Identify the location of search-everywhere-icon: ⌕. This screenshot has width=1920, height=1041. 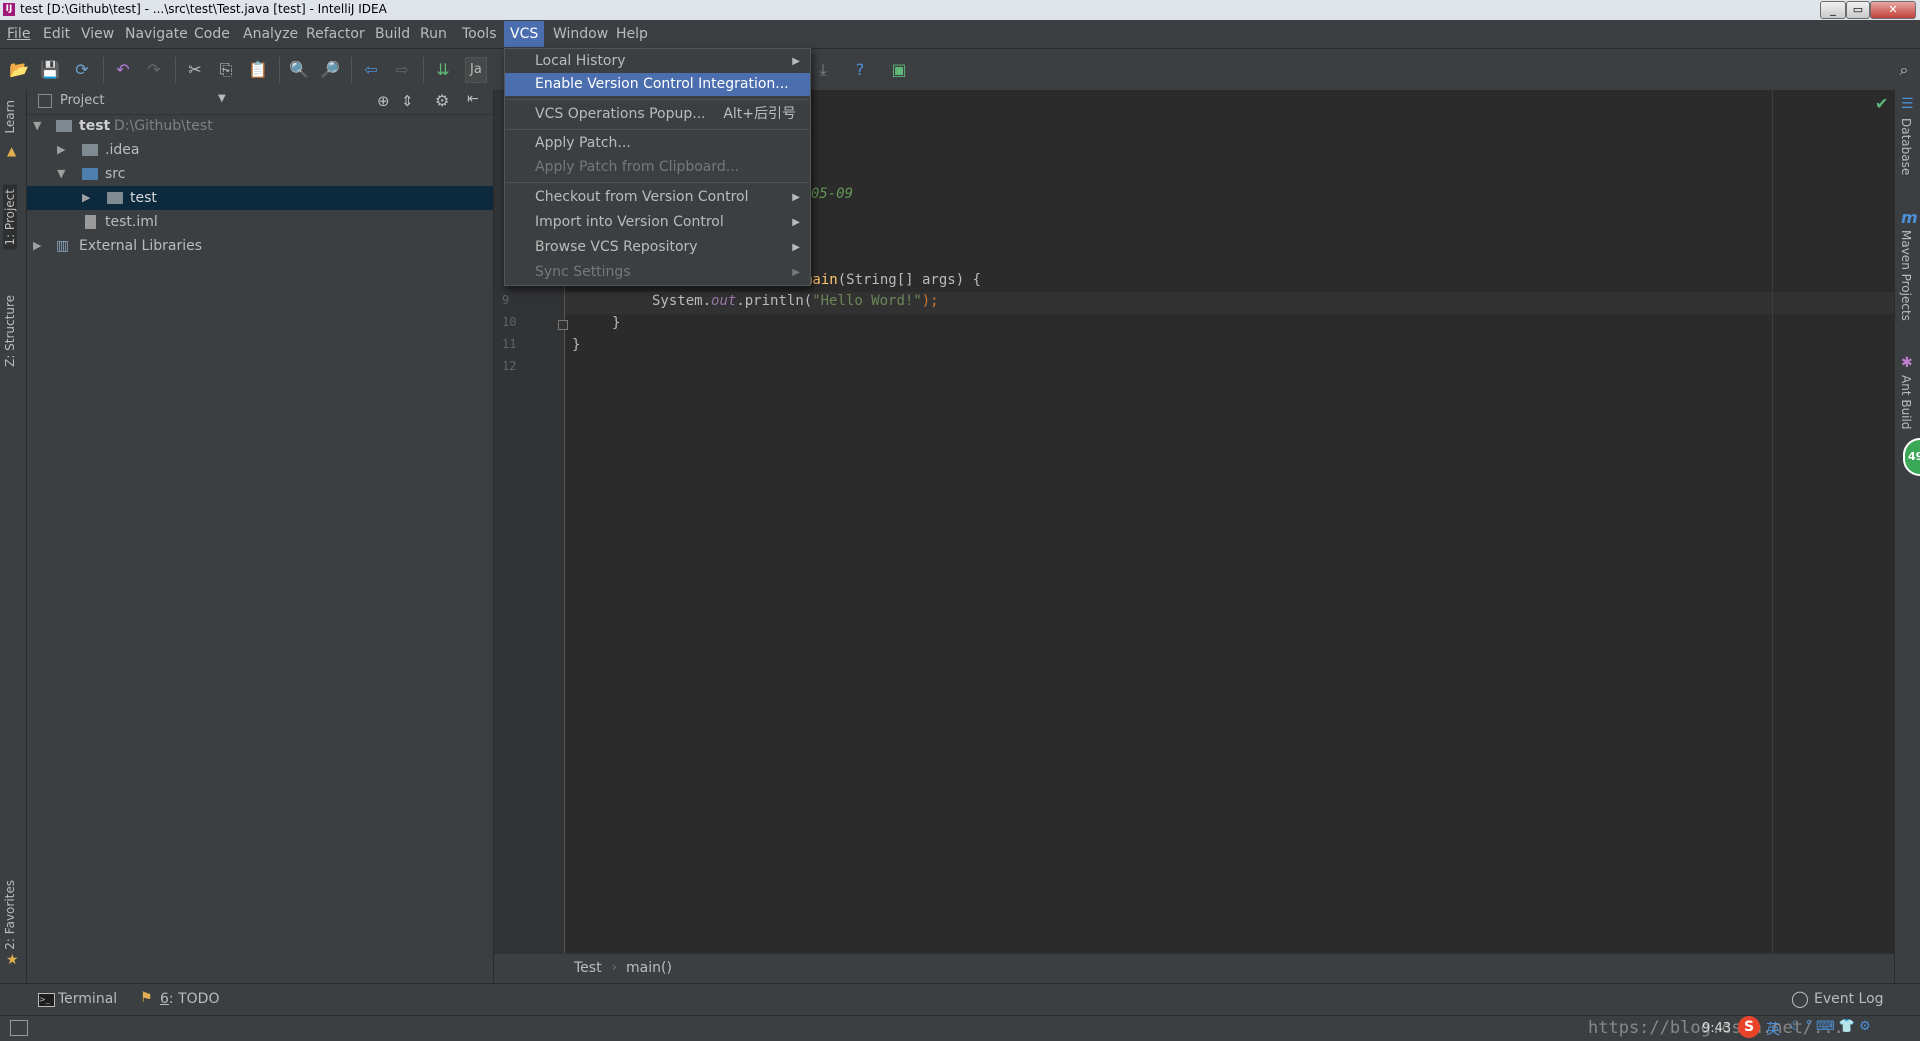
(1904, 70).